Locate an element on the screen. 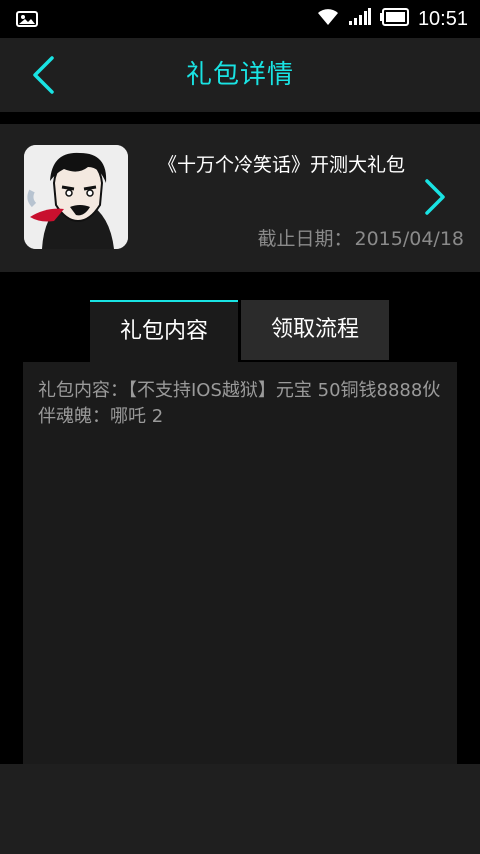 This screenshot has width=480, height=854. gift-content-text: 礼包内容：【不支持IOS越狱】元宝 50铜钱8888伙伴魂魄：哪吒 2 is located at coordinates (239, 403).